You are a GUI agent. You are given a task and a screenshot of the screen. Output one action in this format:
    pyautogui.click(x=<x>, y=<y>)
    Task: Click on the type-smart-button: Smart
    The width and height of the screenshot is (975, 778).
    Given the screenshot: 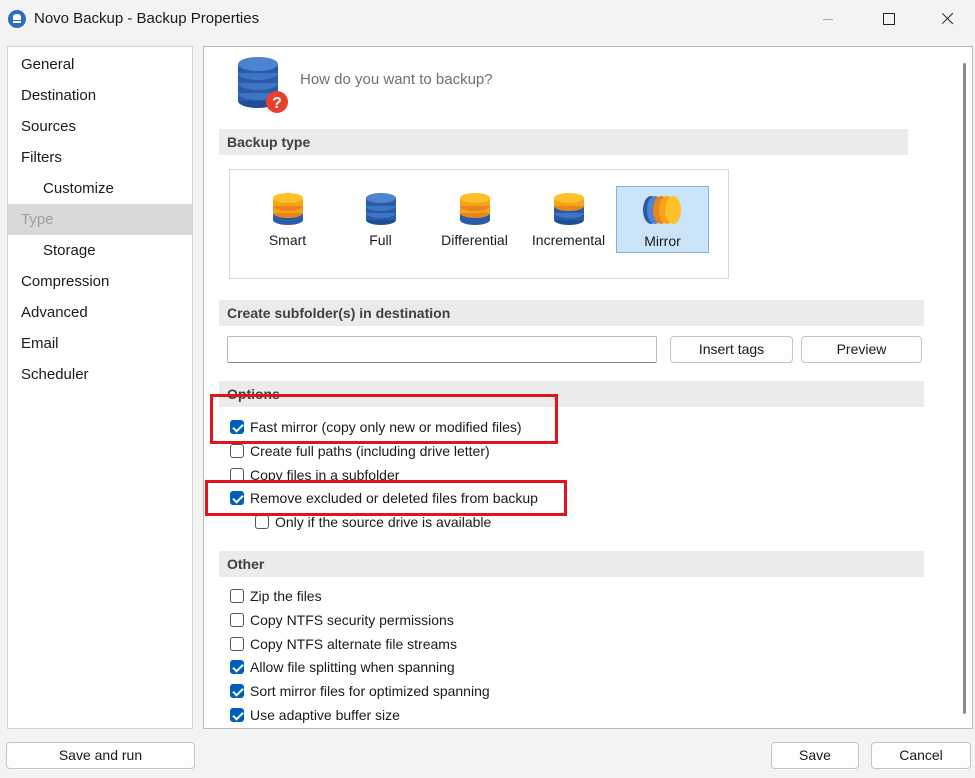 What is the action you would take?
    pyautogui.click(x=287, y=219)
    